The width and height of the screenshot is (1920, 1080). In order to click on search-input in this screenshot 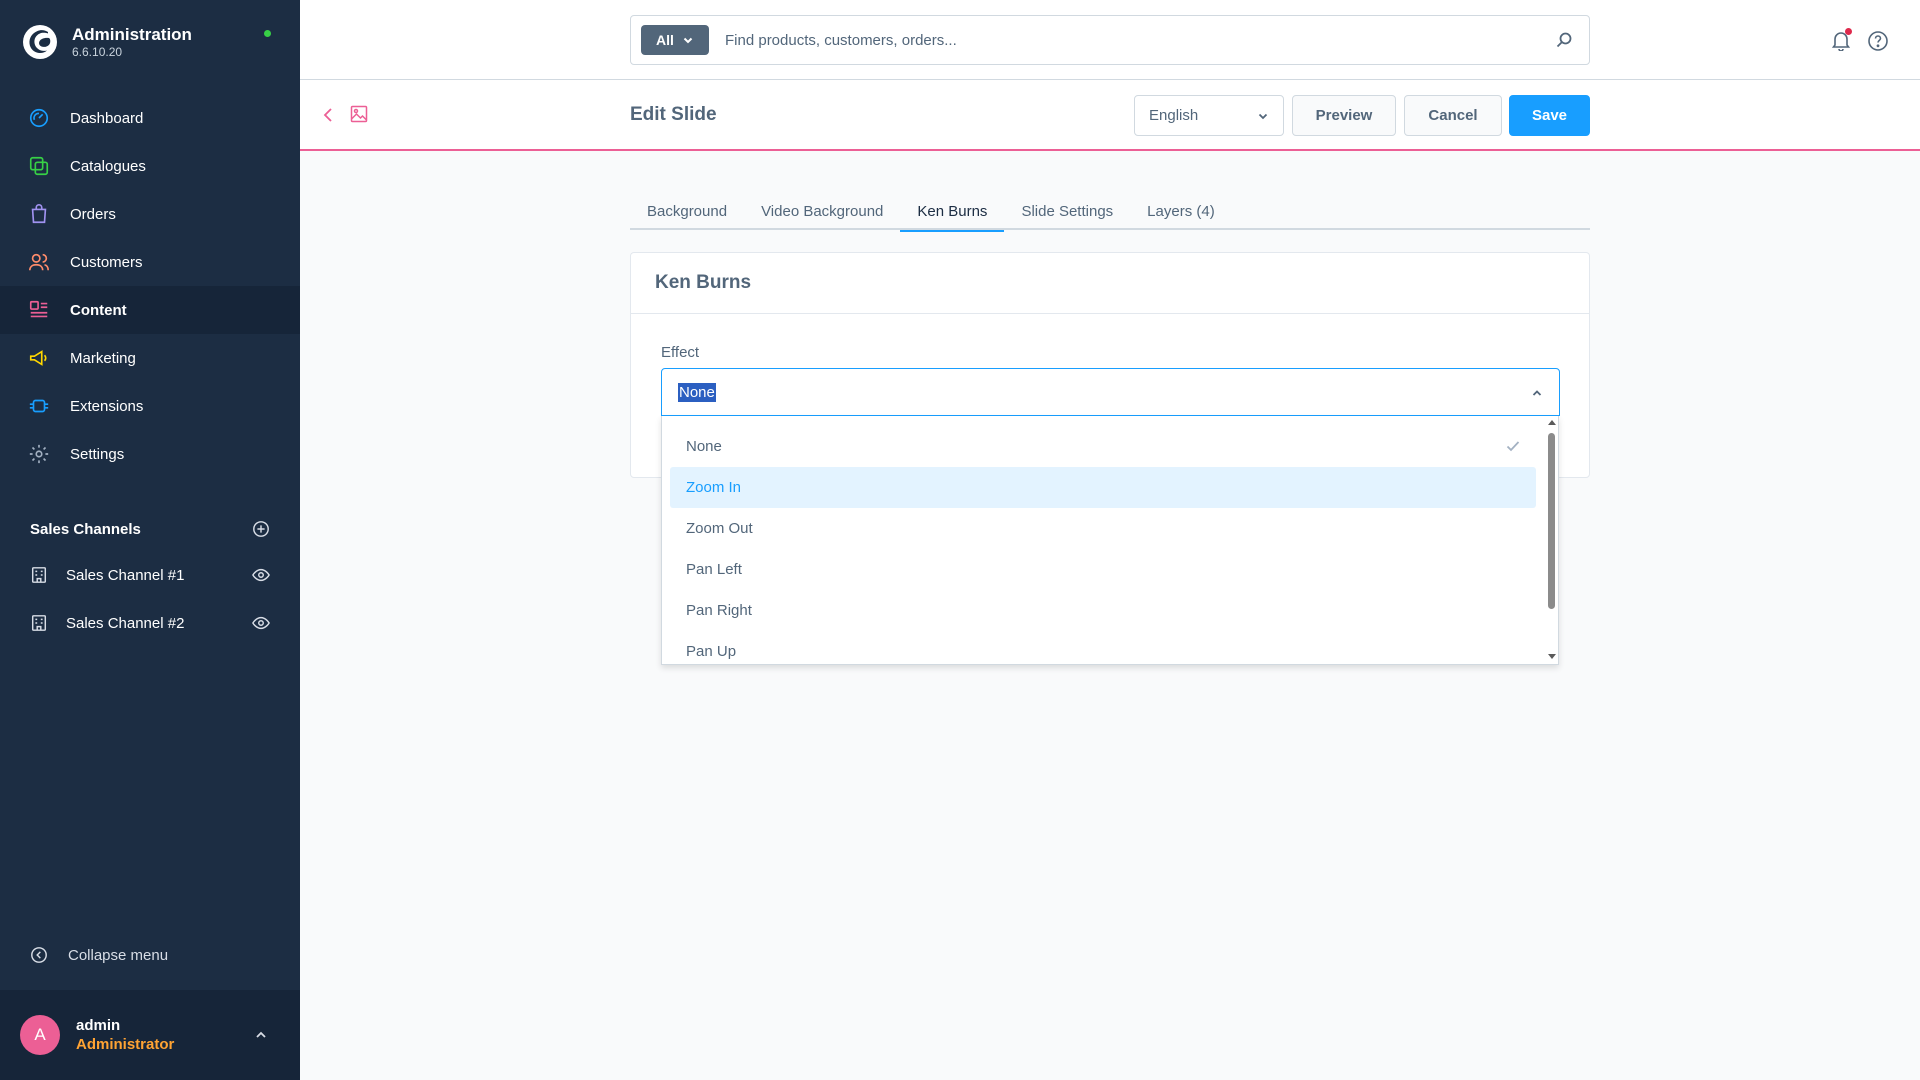, I will do `click(1140, 40)`.